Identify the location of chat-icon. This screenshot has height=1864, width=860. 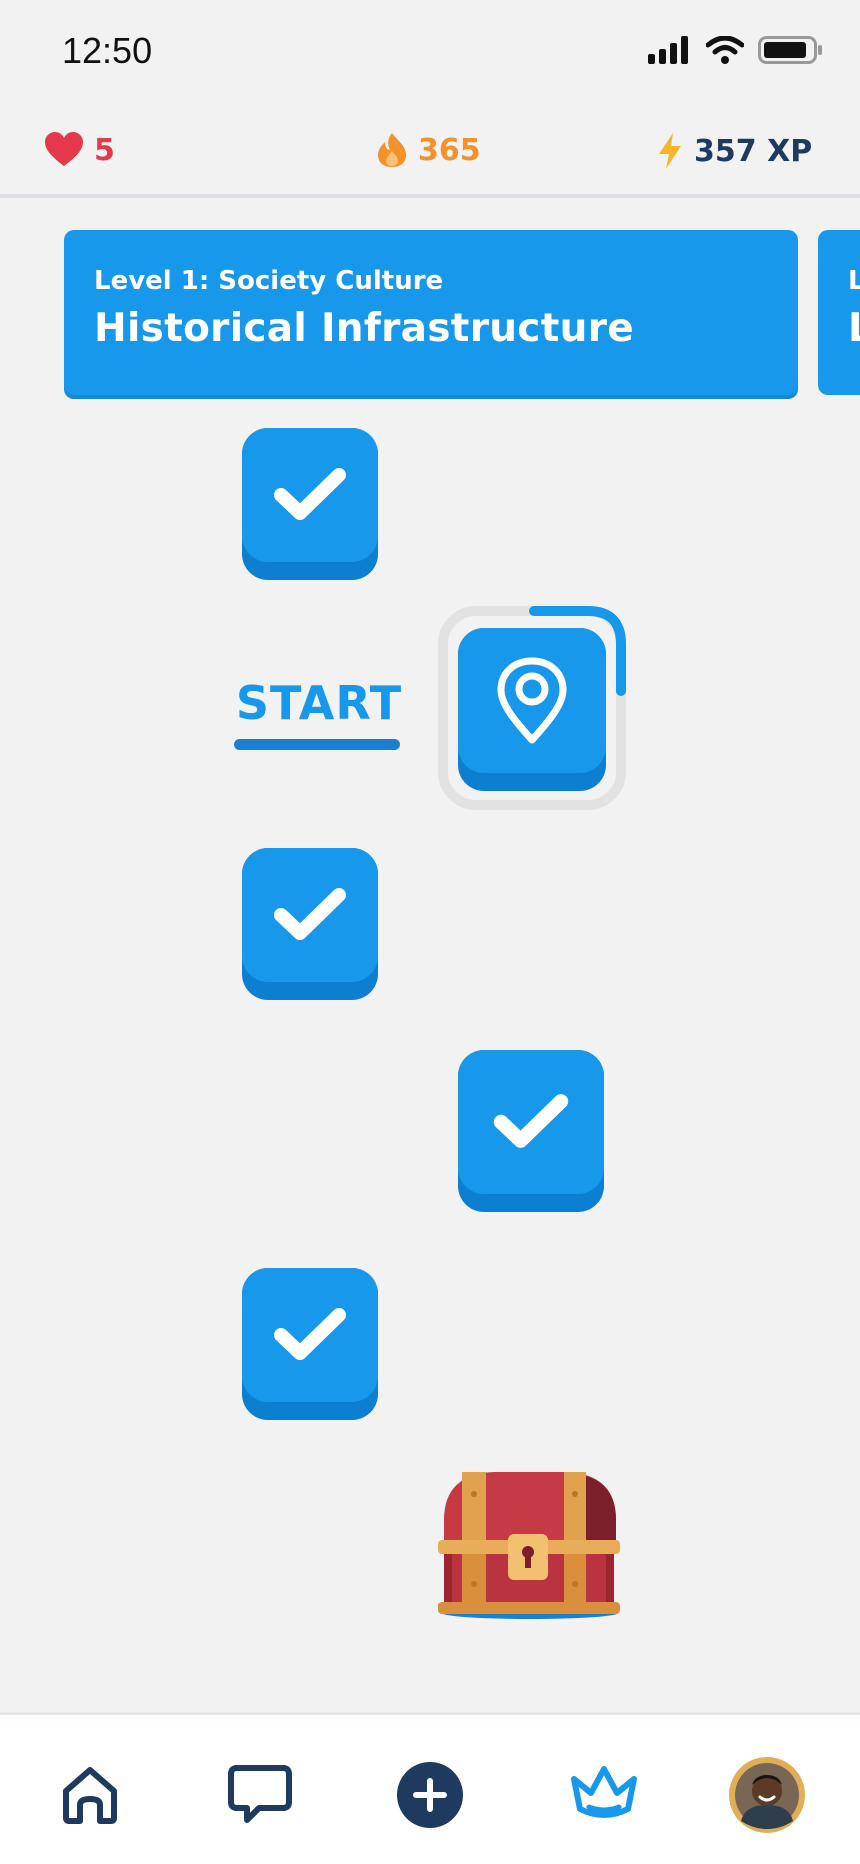
(260, 1794).